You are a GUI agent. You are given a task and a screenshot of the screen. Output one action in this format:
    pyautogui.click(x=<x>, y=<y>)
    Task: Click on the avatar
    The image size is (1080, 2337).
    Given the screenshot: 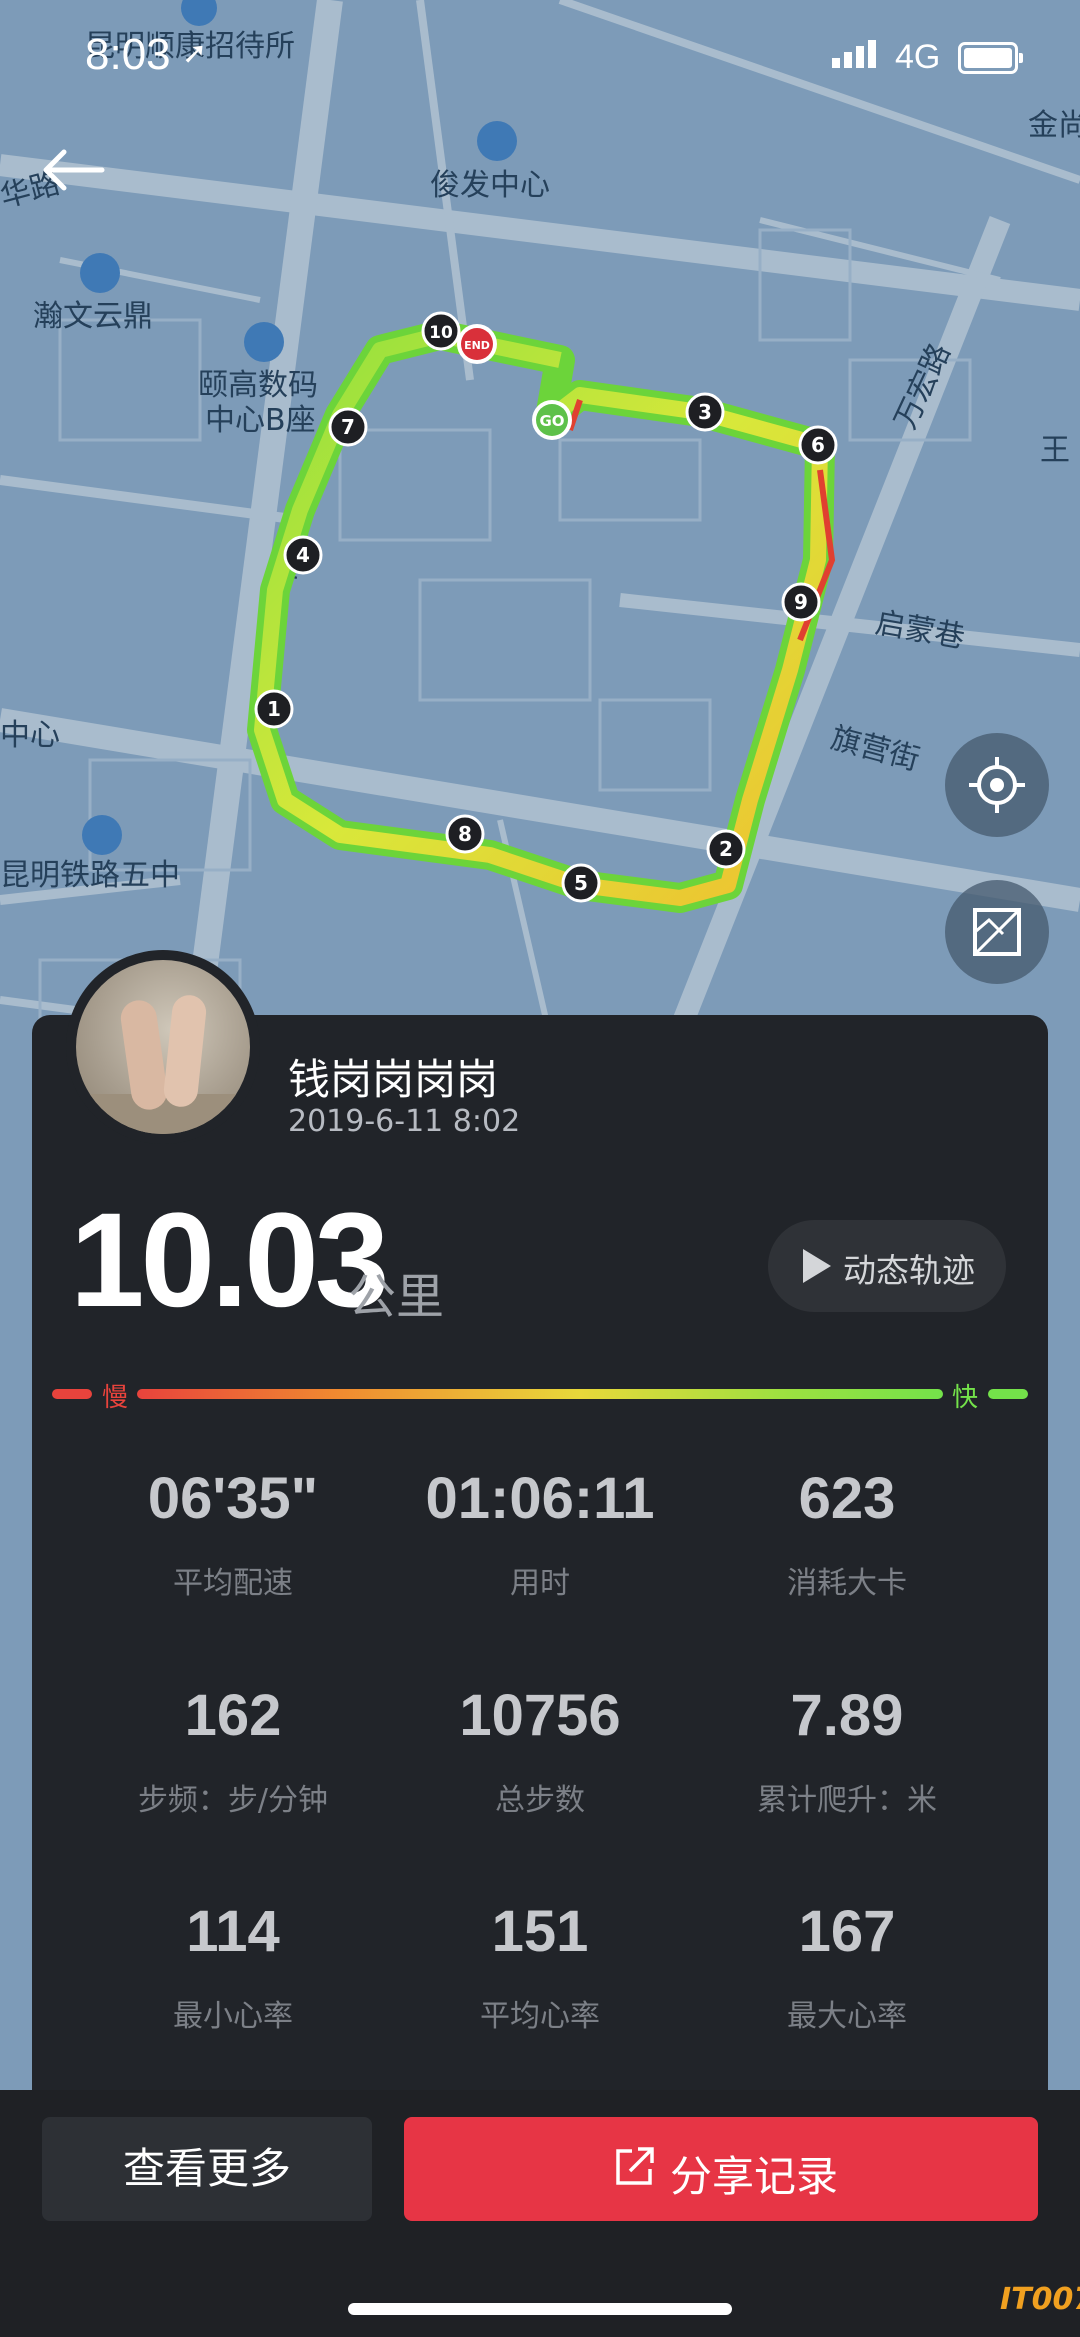 What is the action you would take?
    pyautogui.click(x=163, y=1047)
    